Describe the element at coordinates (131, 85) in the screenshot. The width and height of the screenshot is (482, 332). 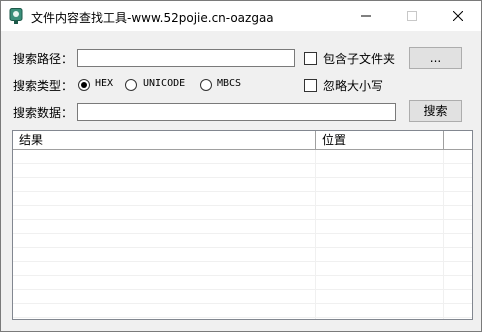
I see `radio-unicode` at that location.